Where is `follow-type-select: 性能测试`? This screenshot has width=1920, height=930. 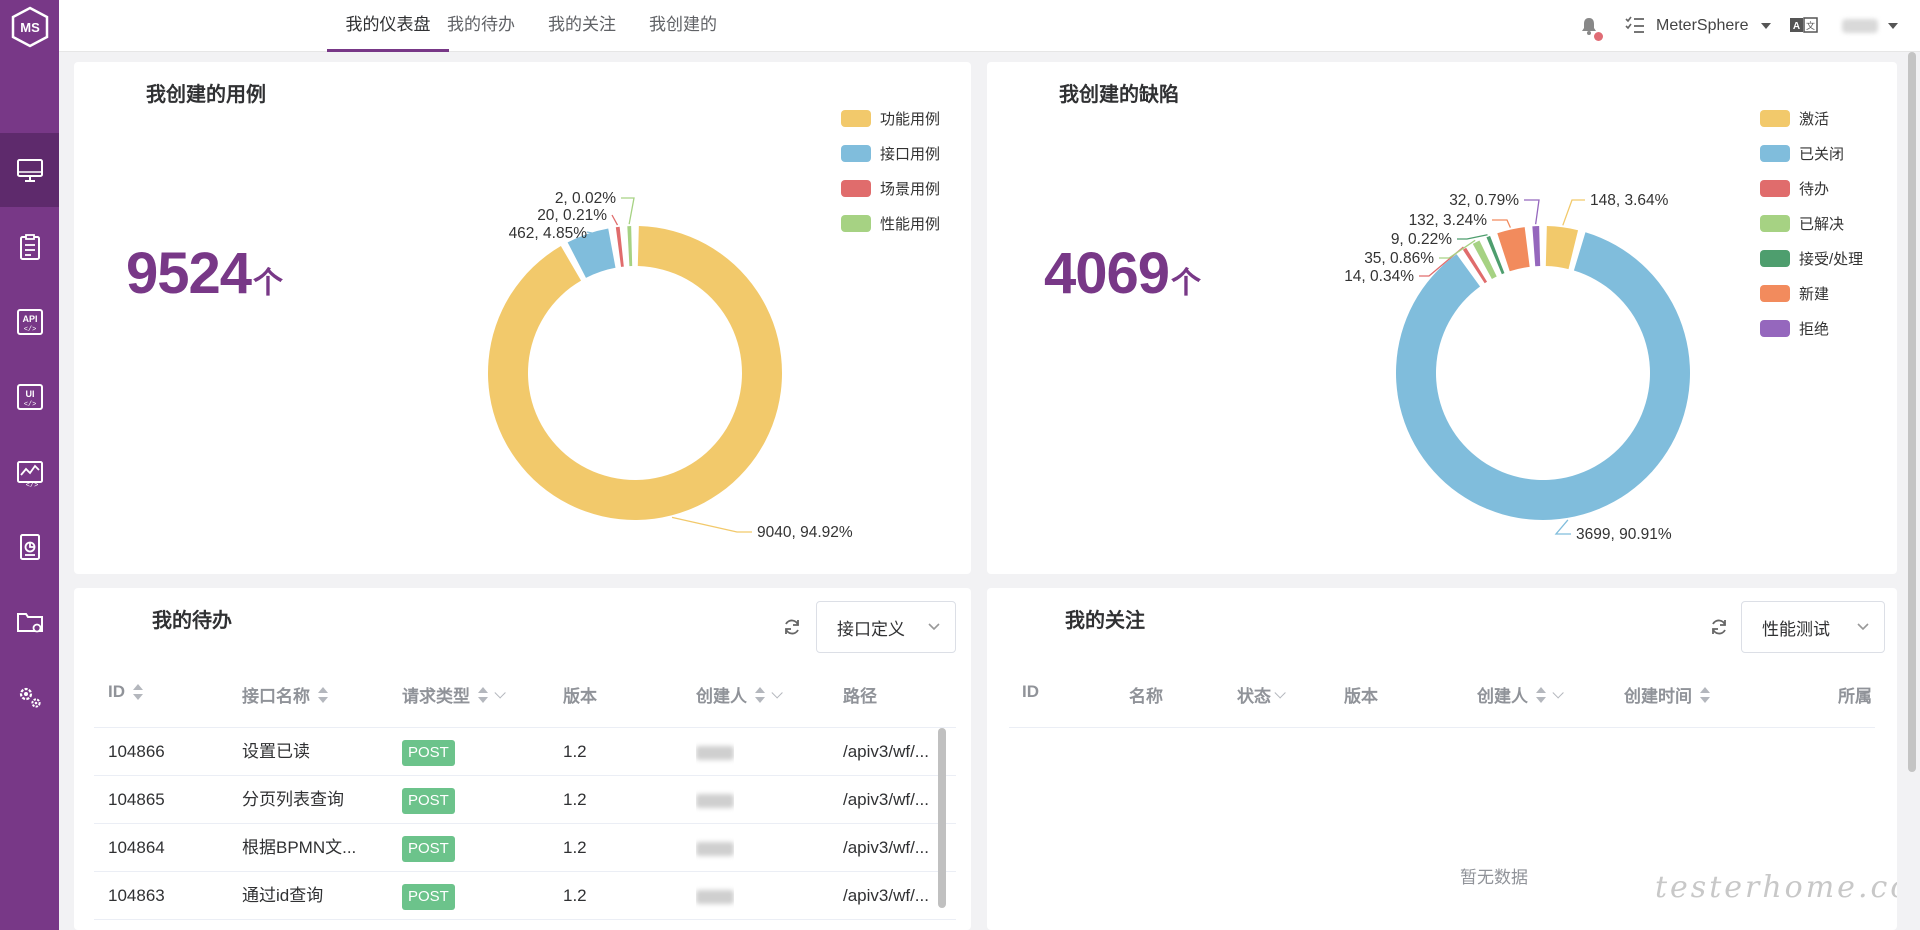
follow-type-select: 性能测试 is located at coordinates (1813, 627).